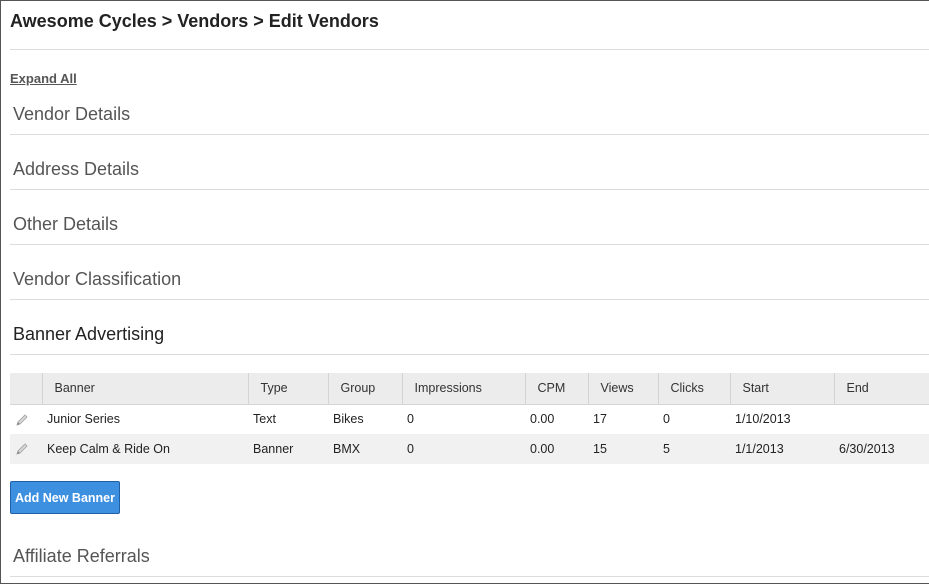 The height and width of the screenshot is (584, 929). I want to click on column-header-clicks: Clicks, so click(694, 389).